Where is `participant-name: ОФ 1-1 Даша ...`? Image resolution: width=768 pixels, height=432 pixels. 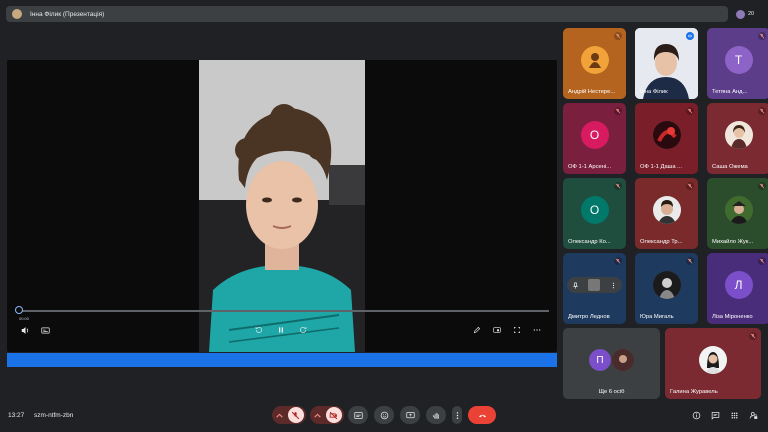 participant-name: ОФ 1-1 Даша ... is located at coordinates (661, 167).